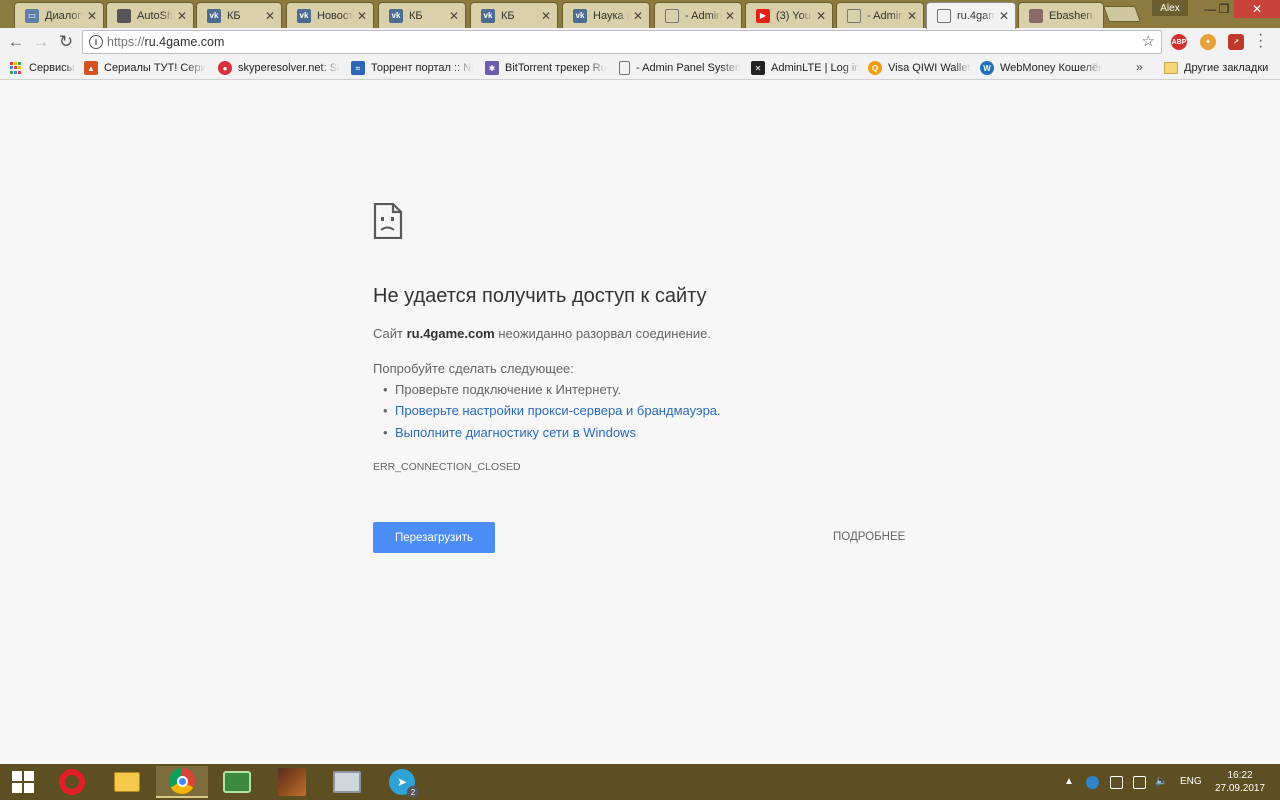 This screenshot has width=1280, height=800. I want to click on taskbar-game-app, so click(292, 782).